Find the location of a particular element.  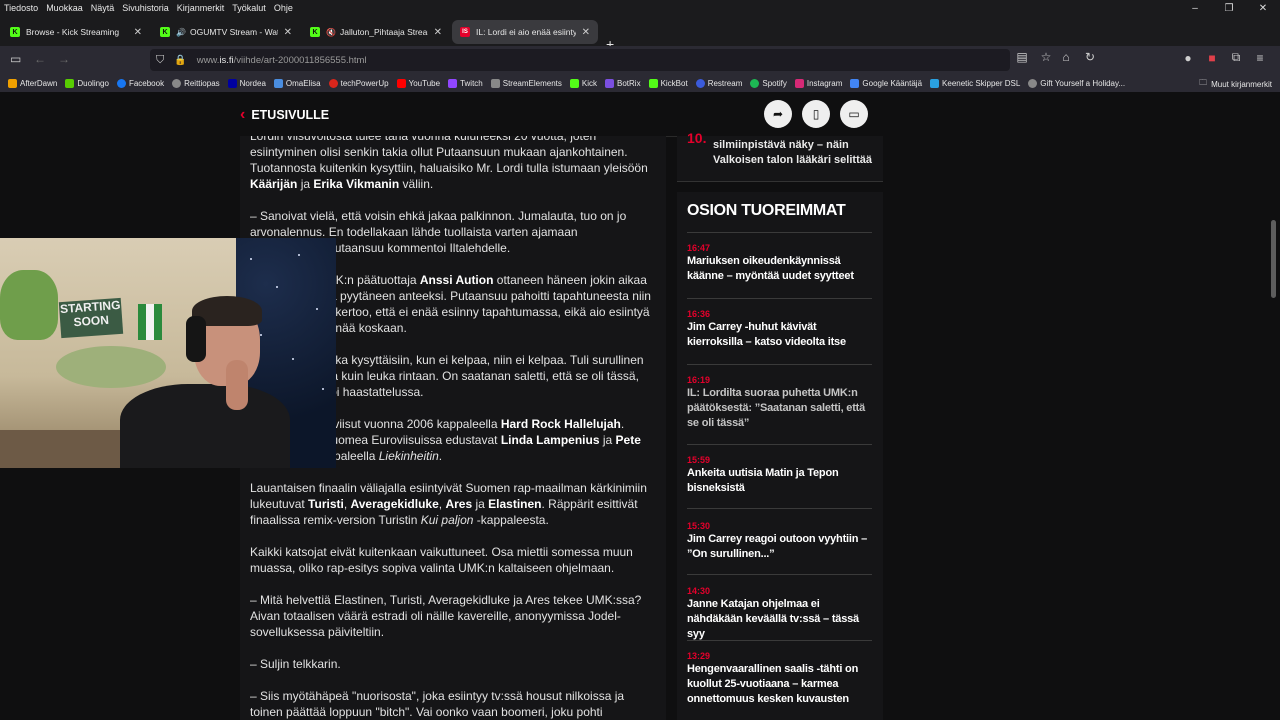

menu-file: Tiedosto is located at coordinates (21, 8).